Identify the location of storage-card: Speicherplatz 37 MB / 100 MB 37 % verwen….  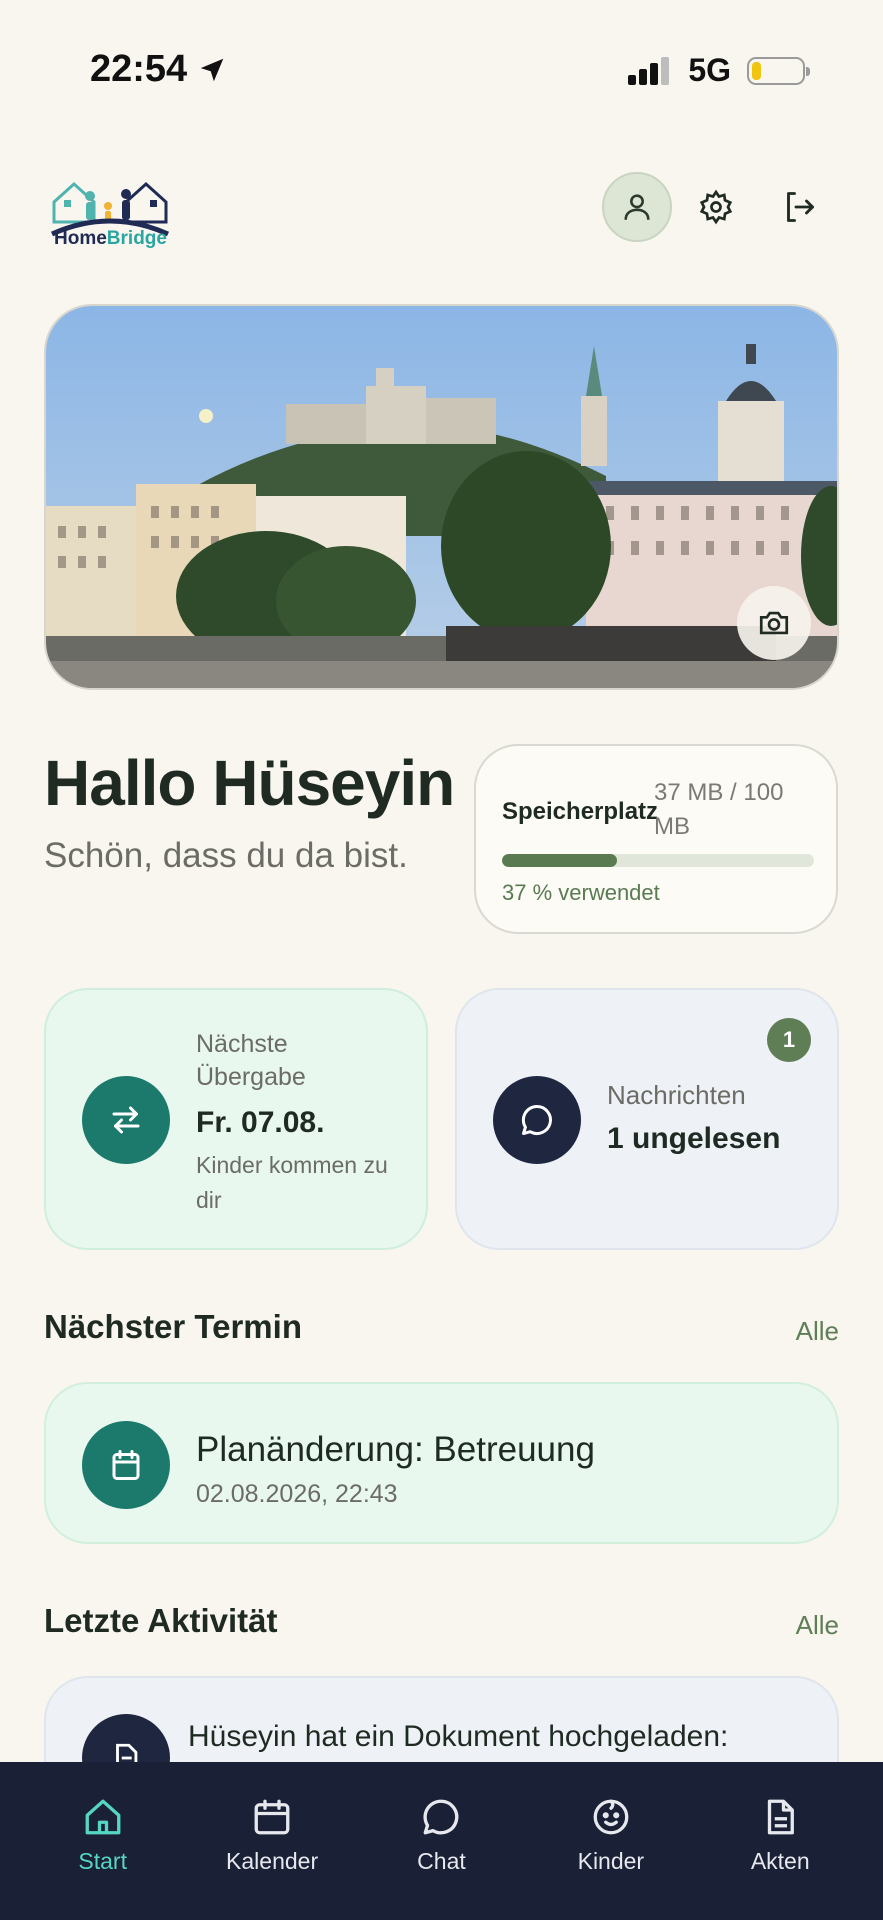
(656, 839).